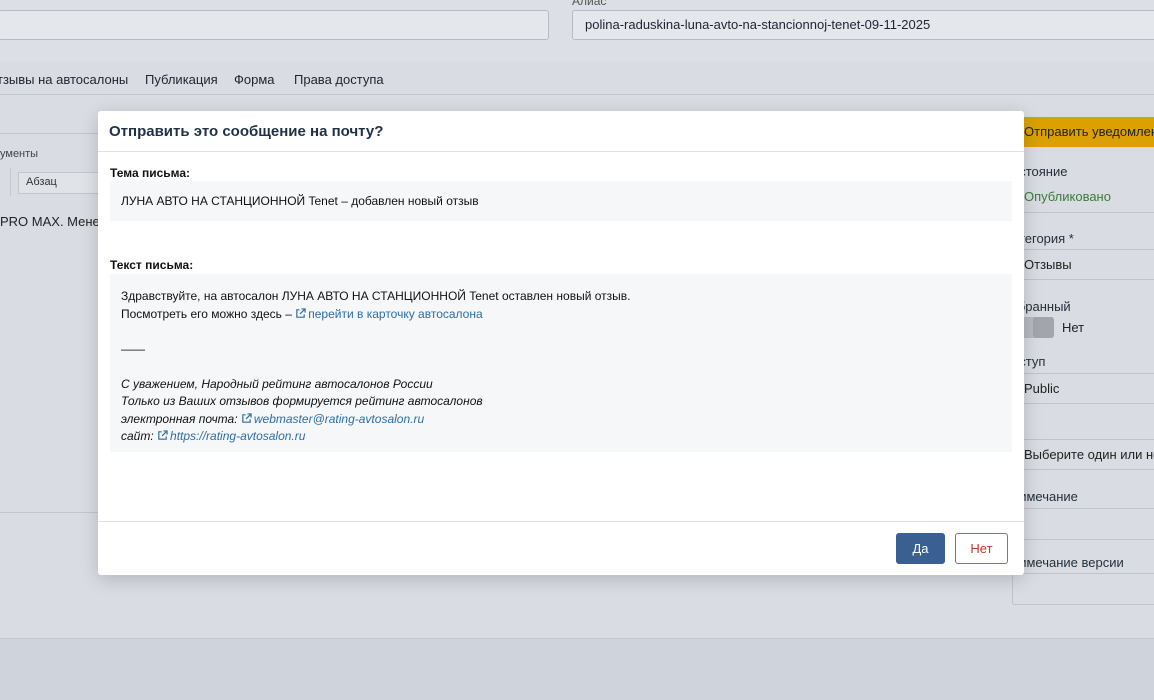 The width and height of the screenshot is (1154, 700). I want to click on email-link: webmaster@rating-avtosalon.ru, so click(332, 419).